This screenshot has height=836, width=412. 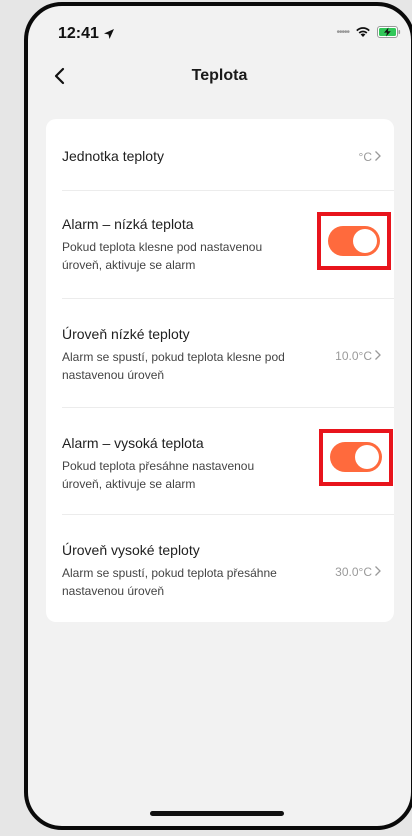 I want to click on low-alarm-toggle, so click(x=354, y=241).